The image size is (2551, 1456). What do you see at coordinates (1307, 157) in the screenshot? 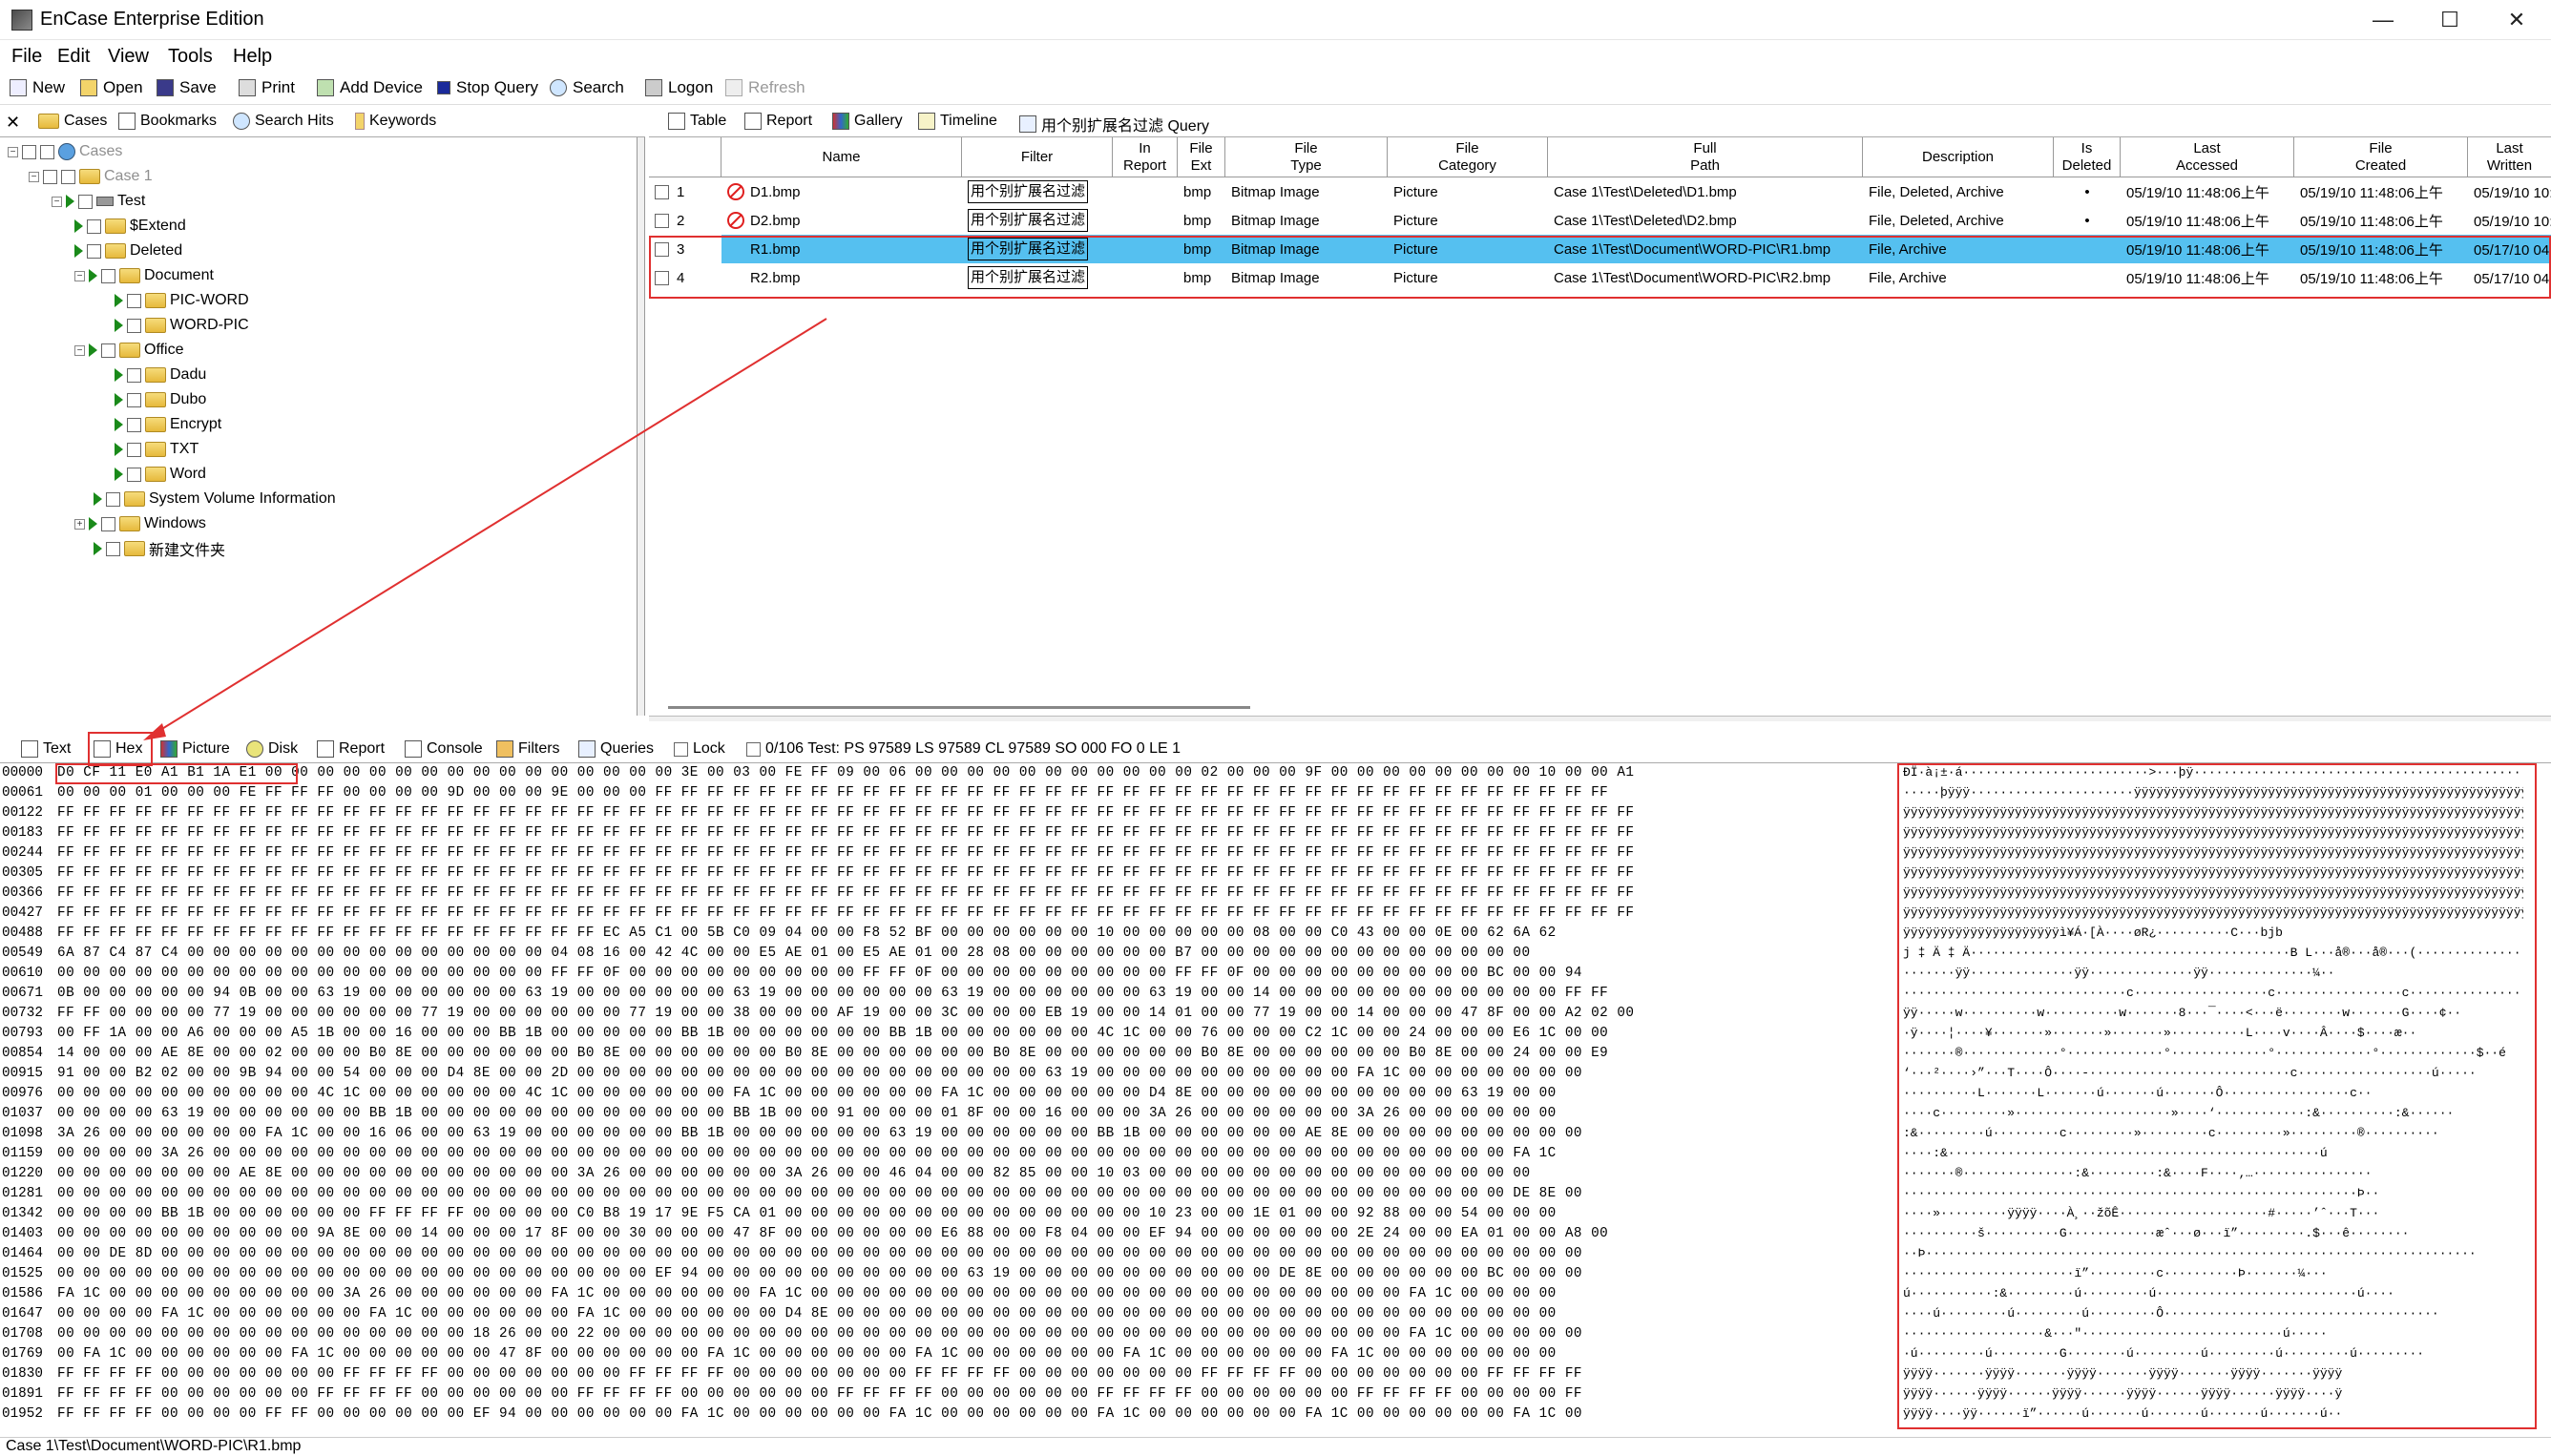
I see `column-header-file-type: File Type` at bounding box center [1307, 157].